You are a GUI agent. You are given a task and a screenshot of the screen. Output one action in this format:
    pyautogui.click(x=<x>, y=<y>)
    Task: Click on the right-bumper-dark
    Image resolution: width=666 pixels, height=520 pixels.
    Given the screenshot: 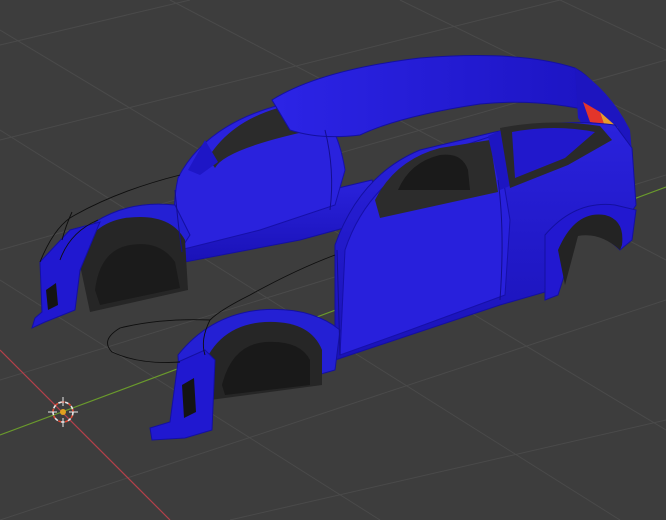 What is the action you would take?
    pyautogui.click(x=189, y=398)
    